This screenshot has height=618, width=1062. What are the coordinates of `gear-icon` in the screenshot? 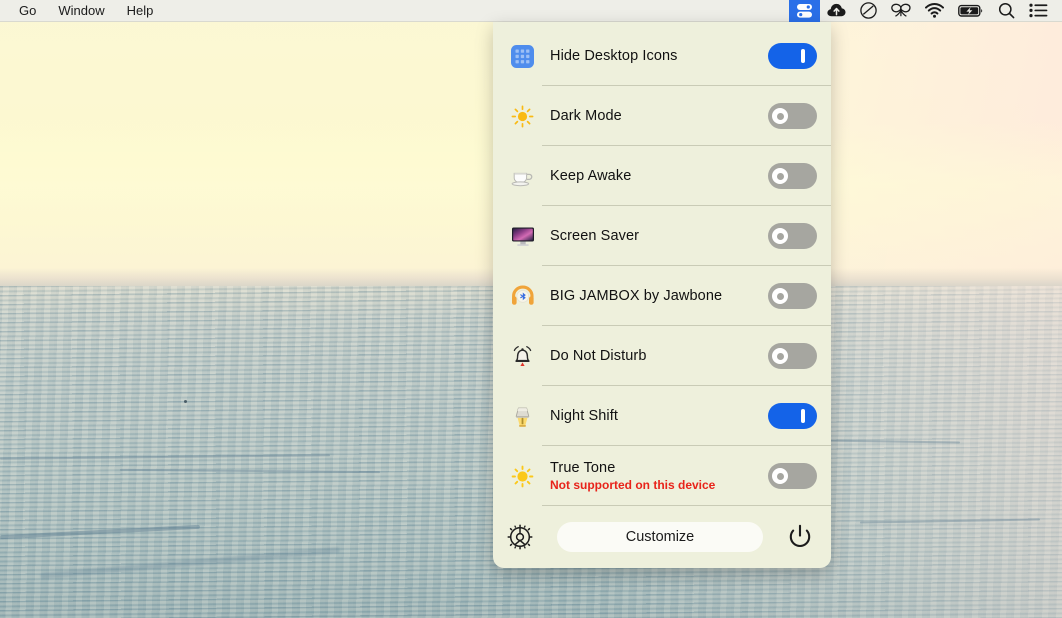 It's located at (520, 537).